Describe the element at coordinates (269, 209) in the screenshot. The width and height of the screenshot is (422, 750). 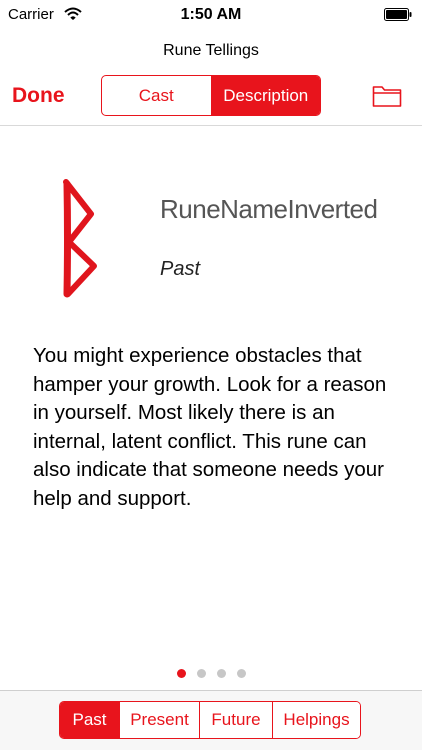
I see `rune-name: RuneNameInverted` at that location.